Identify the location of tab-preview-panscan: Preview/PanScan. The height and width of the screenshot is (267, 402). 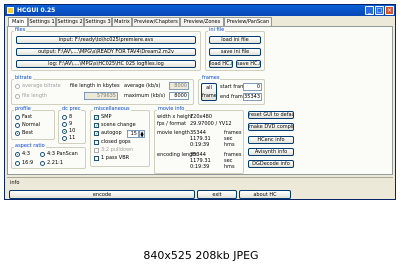
(248, 21).